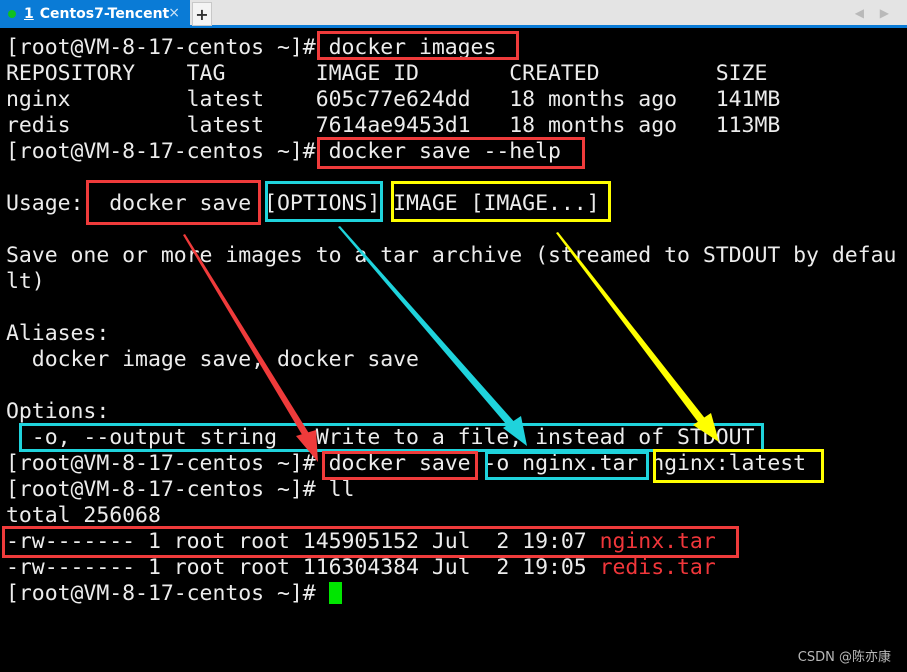 The image size is (907, 672). What do you see at coordinates (657, 541) in the screenshot?
I see `archive-filename: nginx.tar` at bounding box center [657, 541].